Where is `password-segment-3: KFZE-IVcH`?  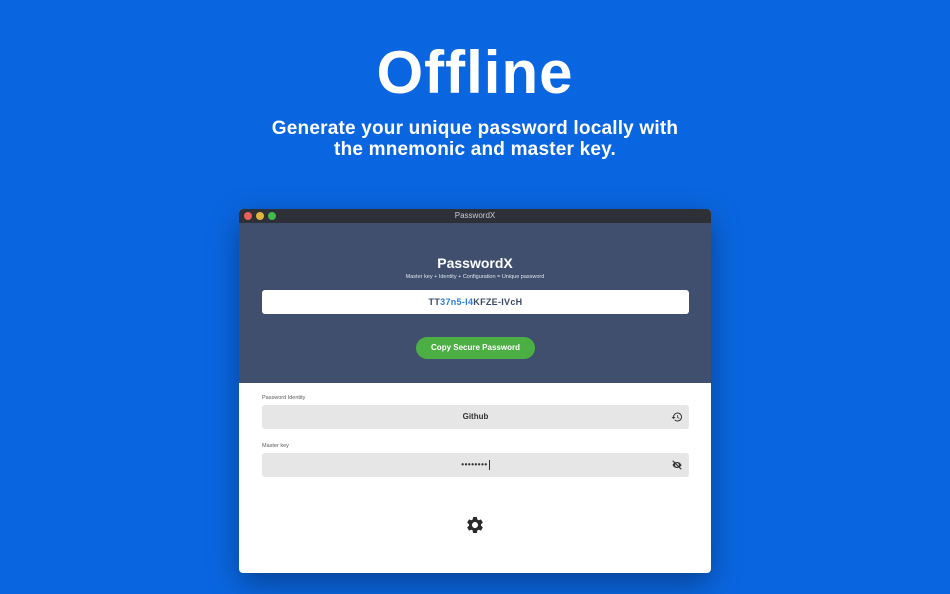 password-segment-3: KFZE-IVcH is located at coordinates (498, 302).